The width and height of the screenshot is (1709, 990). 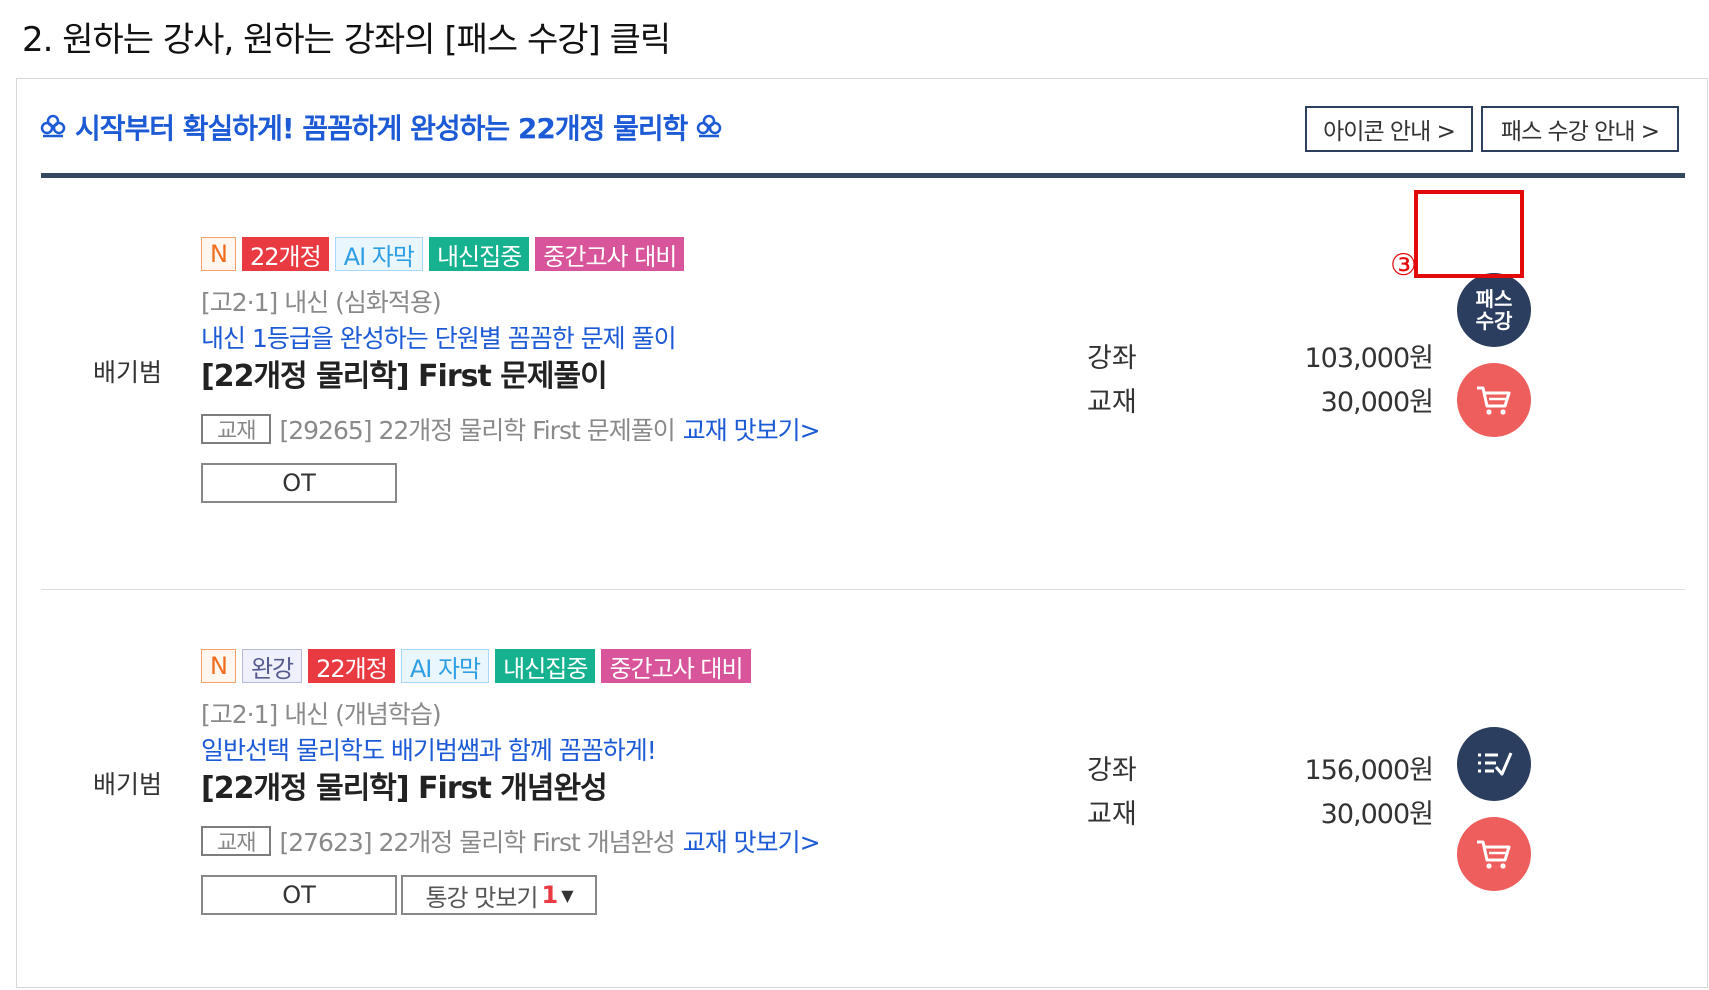 I want to click on title-divider, so click(x=863, y=175).